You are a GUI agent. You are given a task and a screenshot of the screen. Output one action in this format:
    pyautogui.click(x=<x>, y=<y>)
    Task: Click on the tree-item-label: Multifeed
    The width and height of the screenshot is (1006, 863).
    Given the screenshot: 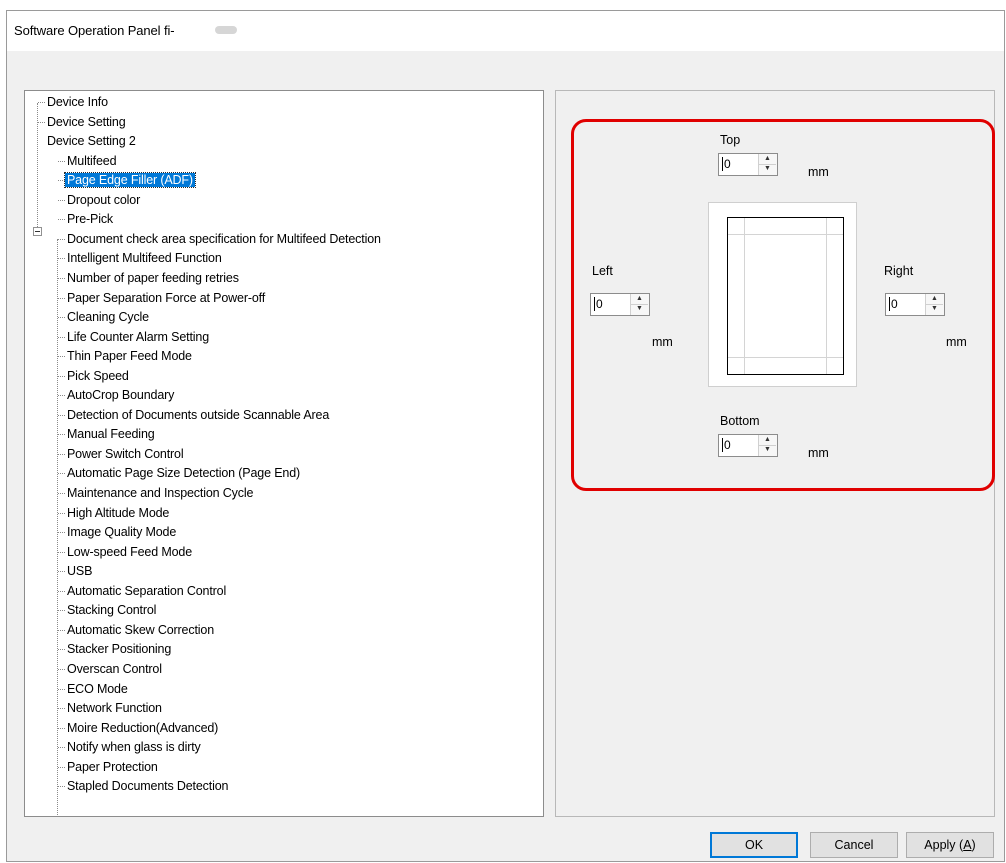 What is the action you would take?
    pyautogui.click(x=92, y=160)
    